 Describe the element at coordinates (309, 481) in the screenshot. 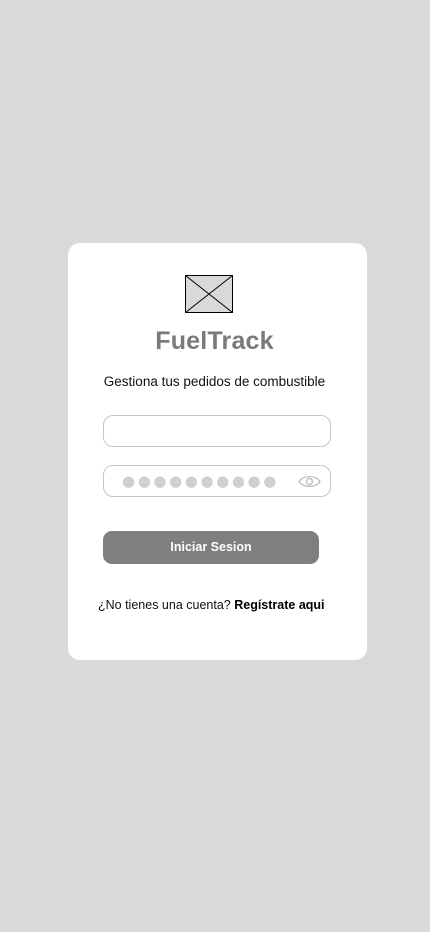

I see `eye-icon` at that location.